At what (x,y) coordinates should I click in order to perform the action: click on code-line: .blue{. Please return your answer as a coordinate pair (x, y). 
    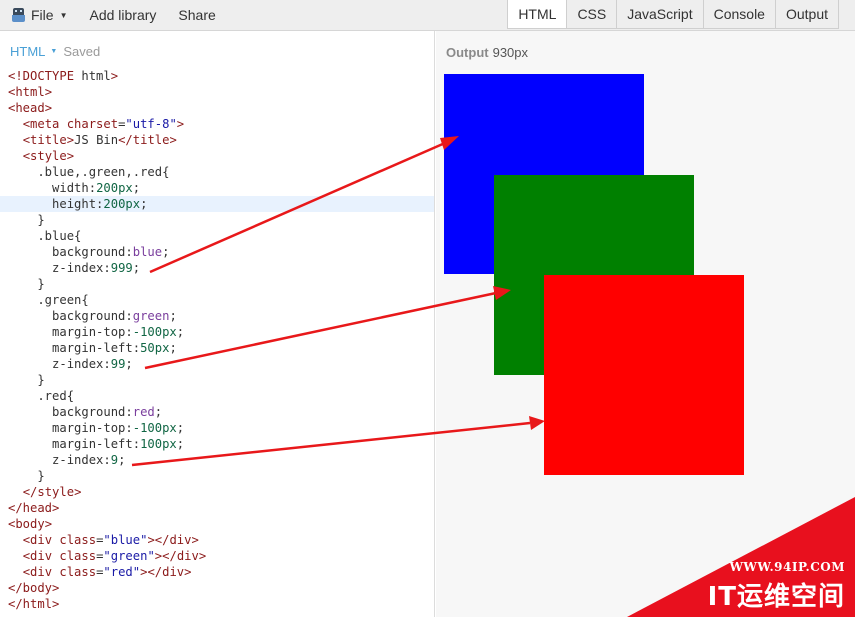
    Looking at the image, I should click on (217, 236).